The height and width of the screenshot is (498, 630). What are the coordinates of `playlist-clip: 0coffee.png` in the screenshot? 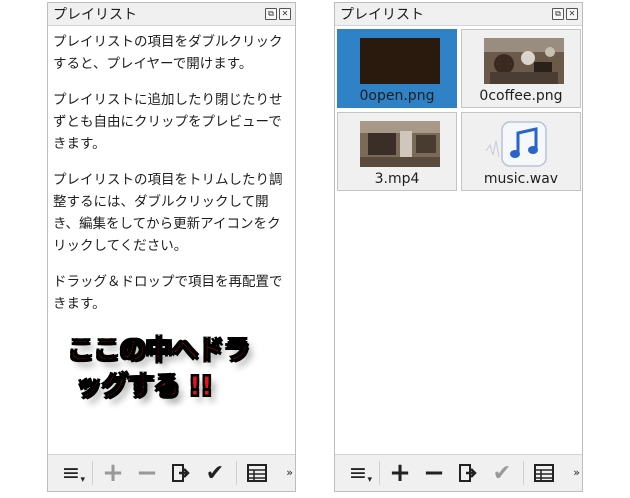 It's located at (521, 68).